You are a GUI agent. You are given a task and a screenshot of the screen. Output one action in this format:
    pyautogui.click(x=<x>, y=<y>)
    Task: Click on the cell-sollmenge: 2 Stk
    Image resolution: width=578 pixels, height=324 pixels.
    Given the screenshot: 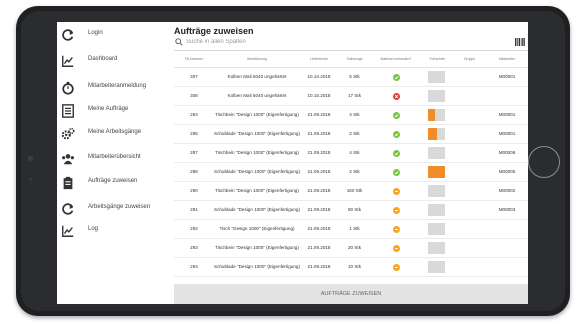 What is the action you would take?
    pyautogui.click(x=354, y=172)
    